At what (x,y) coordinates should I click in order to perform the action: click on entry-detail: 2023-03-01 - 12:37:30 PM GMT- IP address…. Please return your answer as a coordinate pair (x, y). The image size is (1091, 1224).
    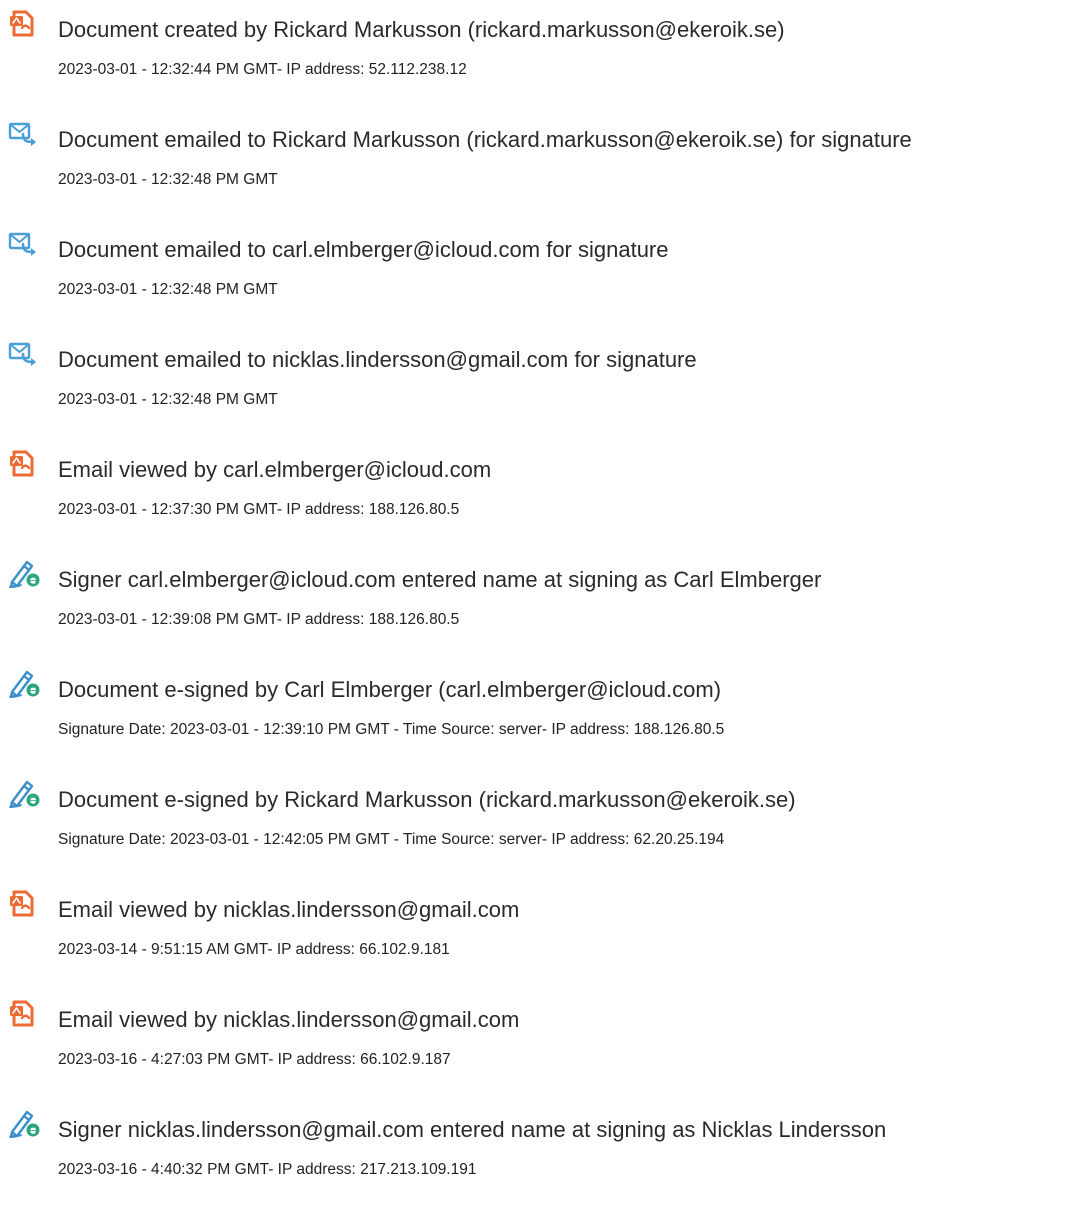
    Looking at the image, I should click on (259, 509).